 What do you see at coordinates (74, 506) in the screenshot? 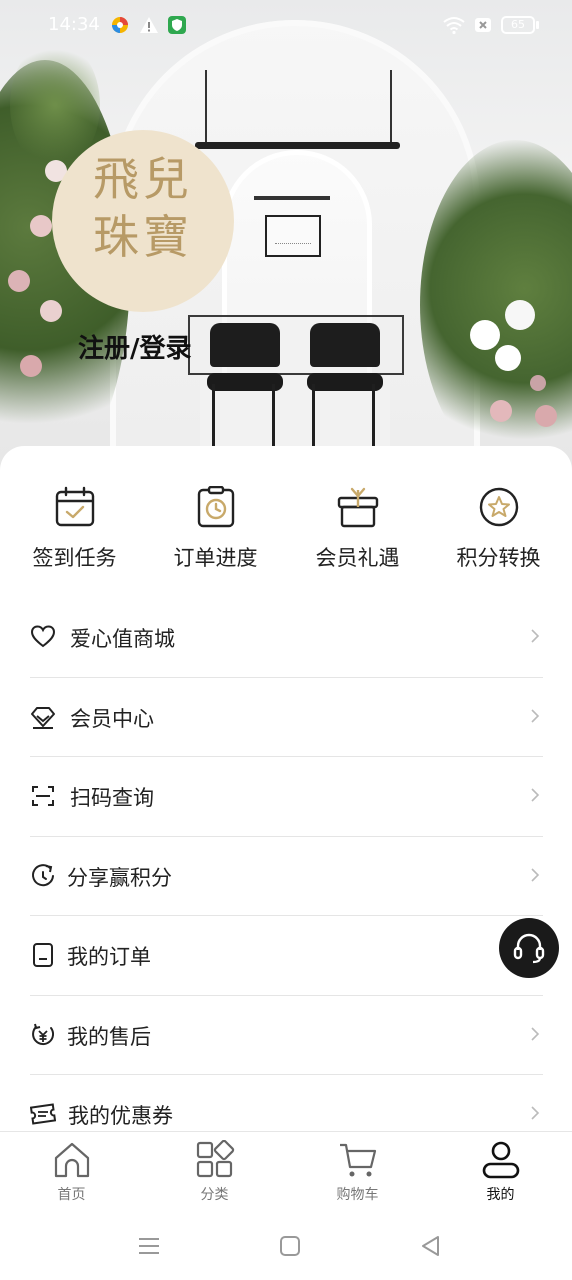
I see `calendar-check-icon` at bounding box center [74, 506].